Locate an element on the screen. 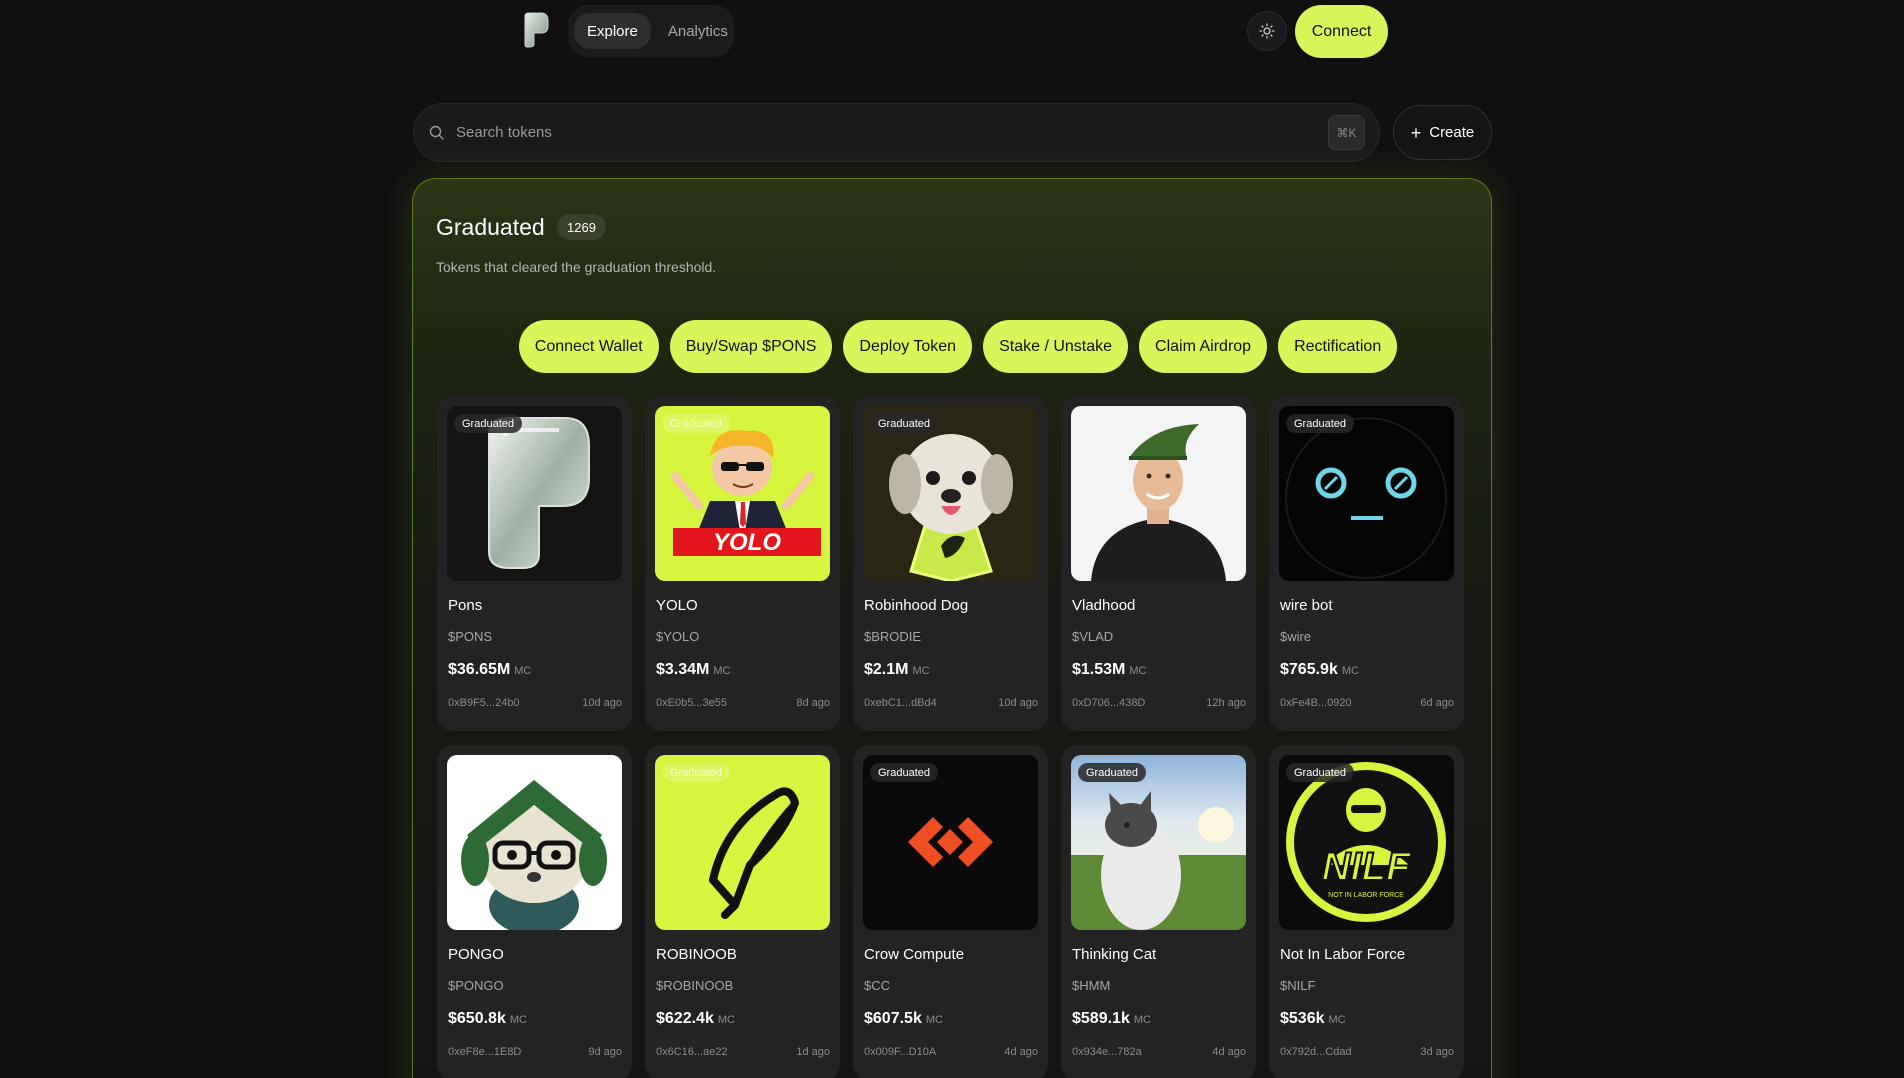 Image resolution: width=1904 pixels, height=1078 pixels. count-badge: 1269 is located at coordinates (581, 227).